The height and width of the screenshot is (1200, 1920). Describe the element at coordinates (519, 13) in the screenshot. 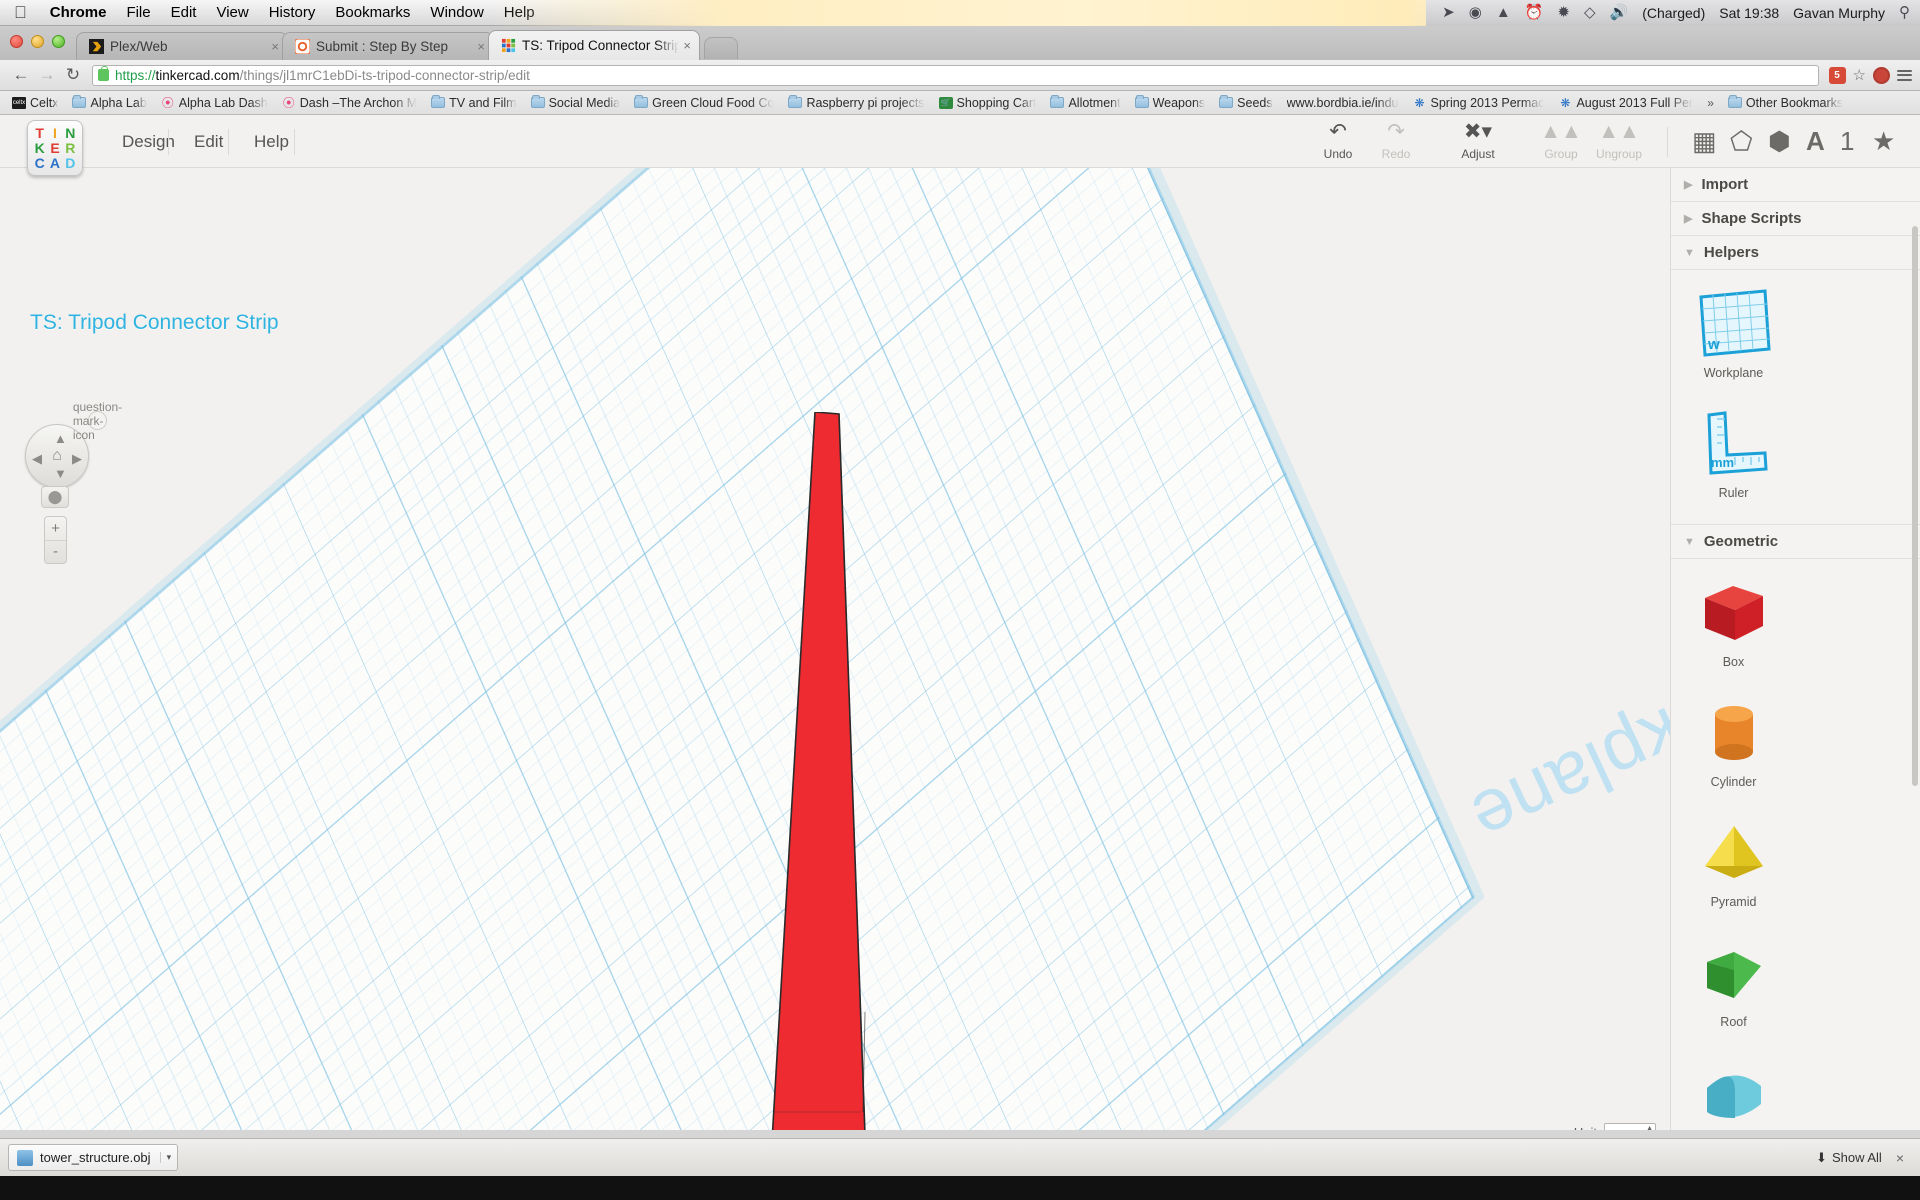

I see `os-menu-help: Help` at that location.